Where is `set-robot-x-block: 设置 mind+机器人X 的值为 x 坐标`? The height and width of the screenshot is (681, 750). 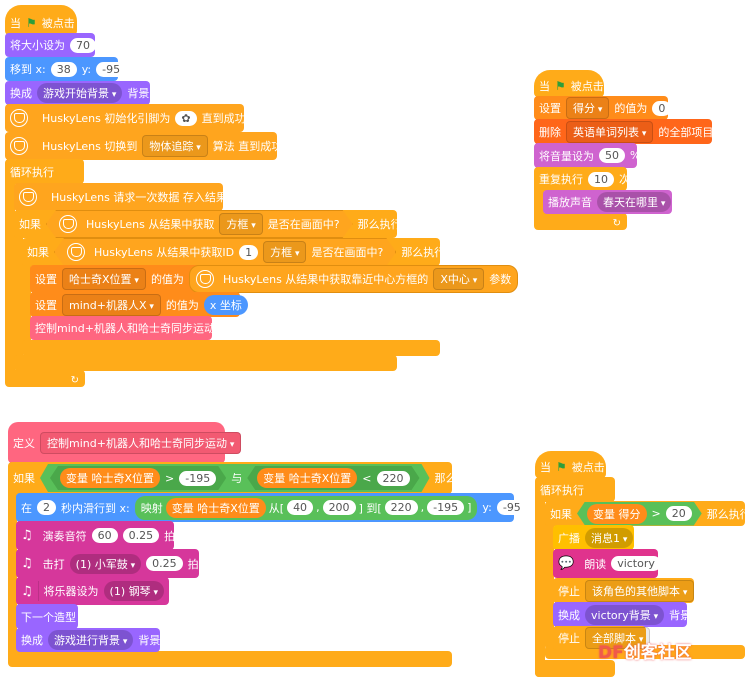 set-robot-x-block: 设置 mind+机器人X 的值为 x 坐标 is located at coordinates (139, 304).